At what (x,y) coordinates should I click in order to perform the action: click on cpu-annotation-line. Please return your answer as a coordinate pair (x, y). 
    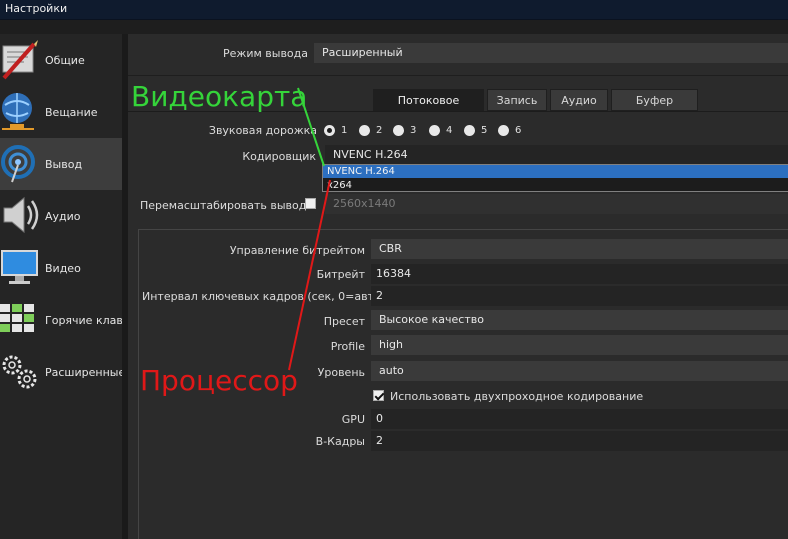
    Looking at the image, I should click on (309, 275).